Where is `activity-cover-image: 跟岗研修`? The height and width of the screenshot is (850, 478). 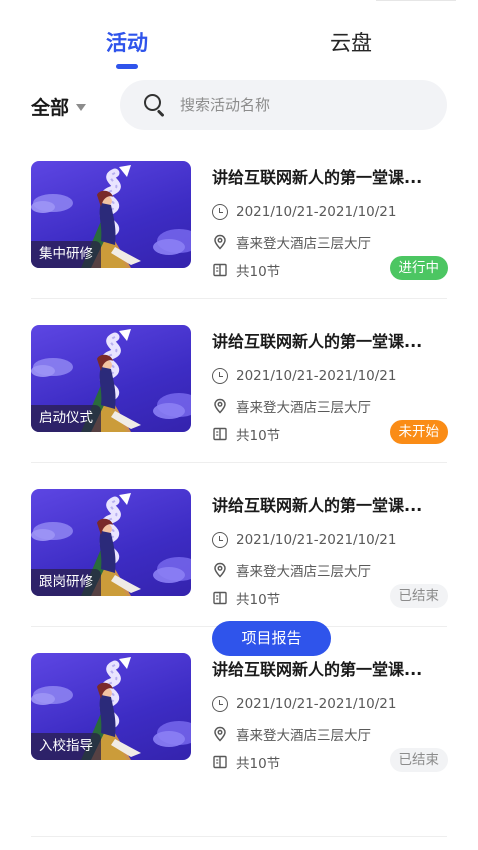
activity-cover-image: 跟岗研修 is located at coordinates (111, 542).